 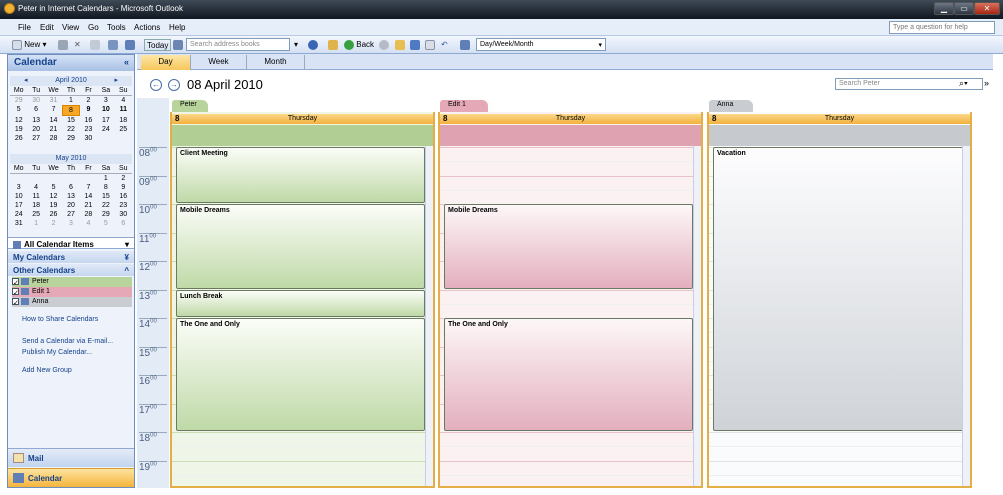 What do you see at coordinates (70, 120) in the screenshot?
I see `mini-calendar-day: 15` at bounding box center [70, 120].